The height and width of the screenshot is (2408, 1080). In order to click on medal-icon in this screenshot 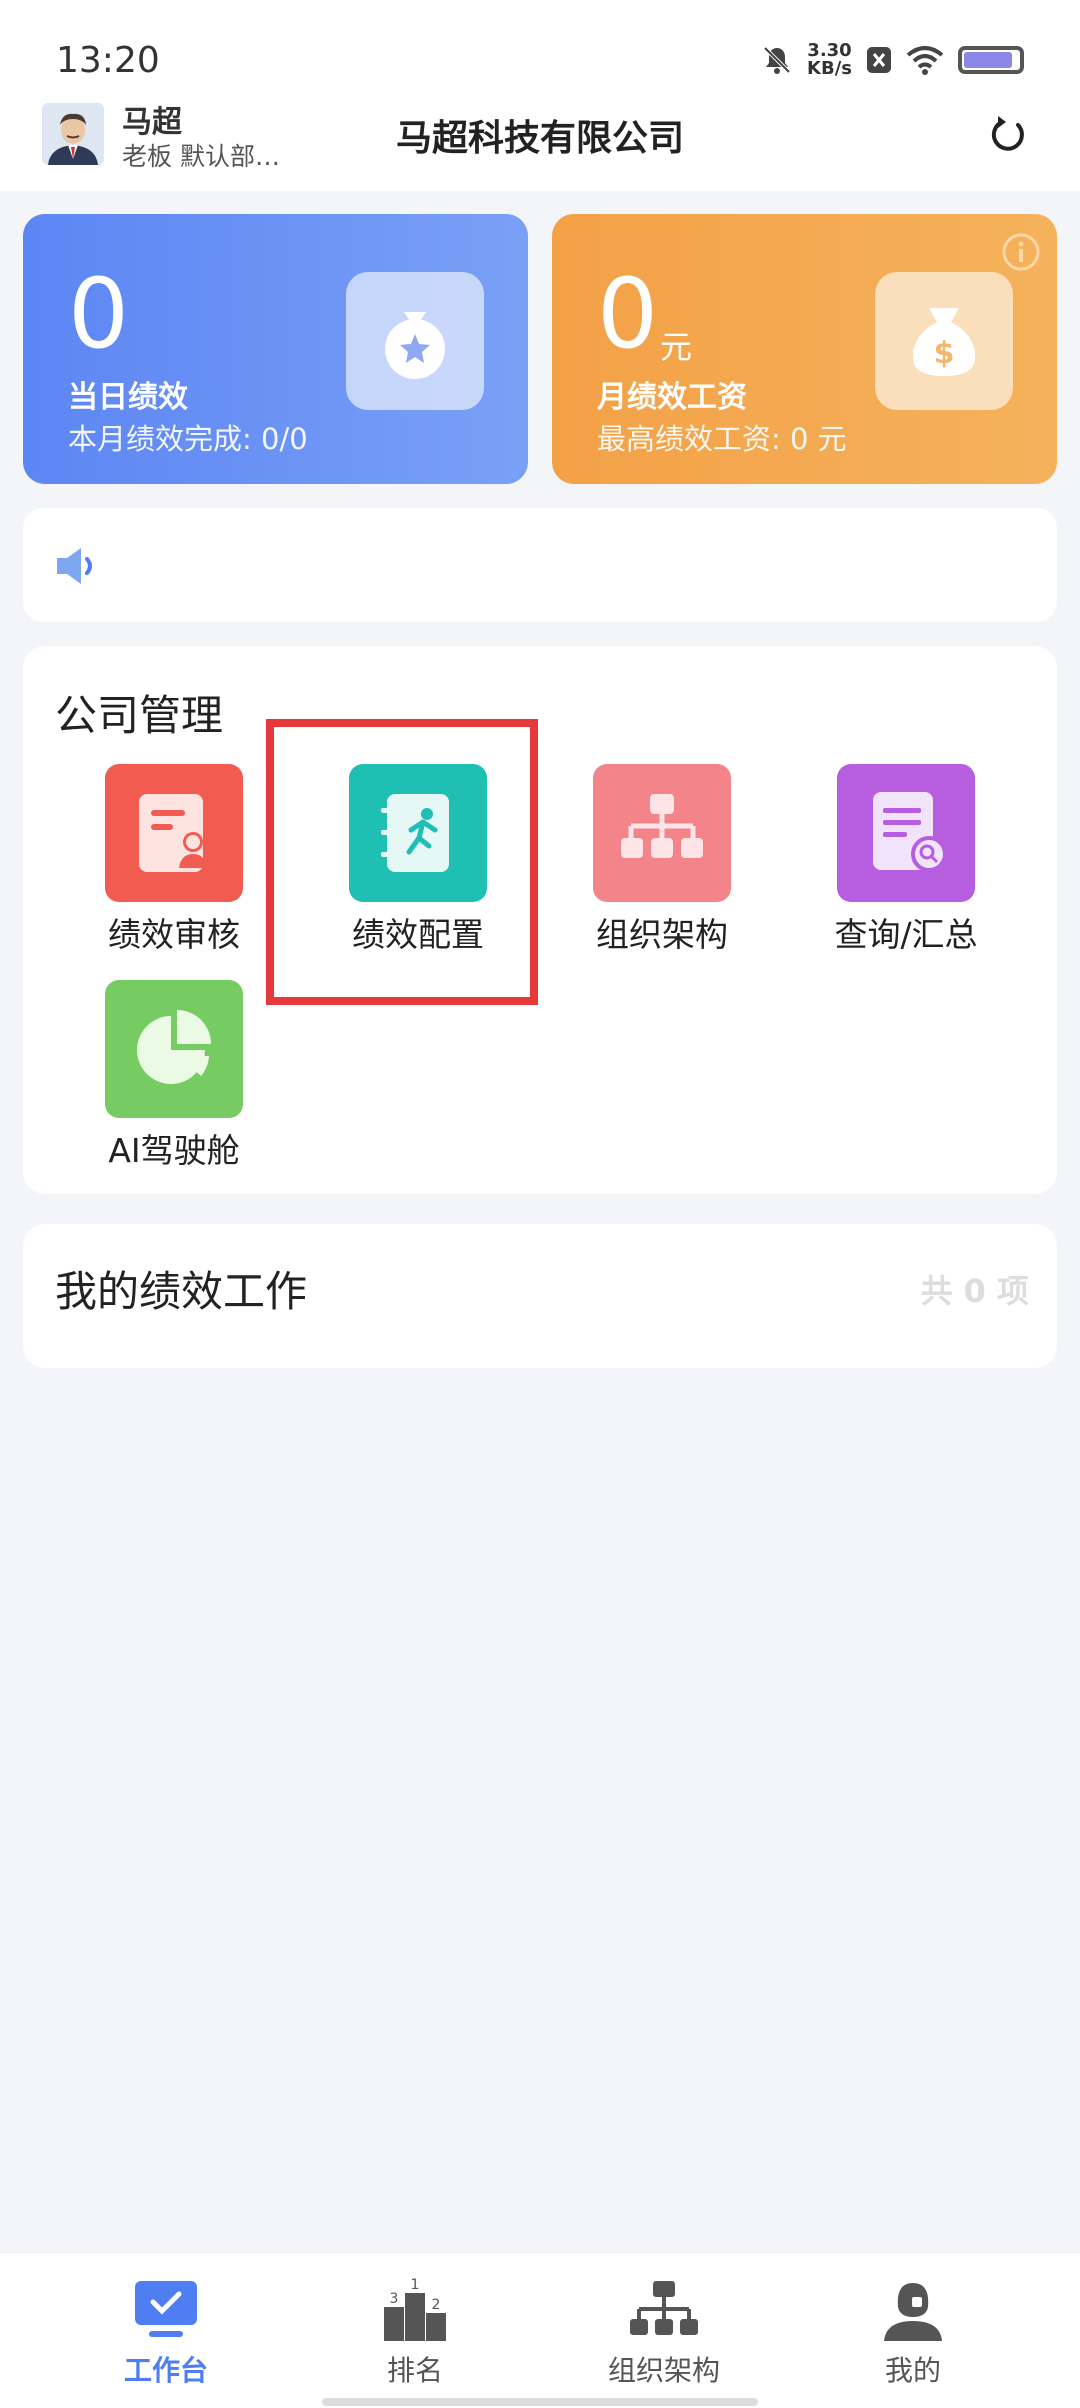, I will do `click(415, 341)`.